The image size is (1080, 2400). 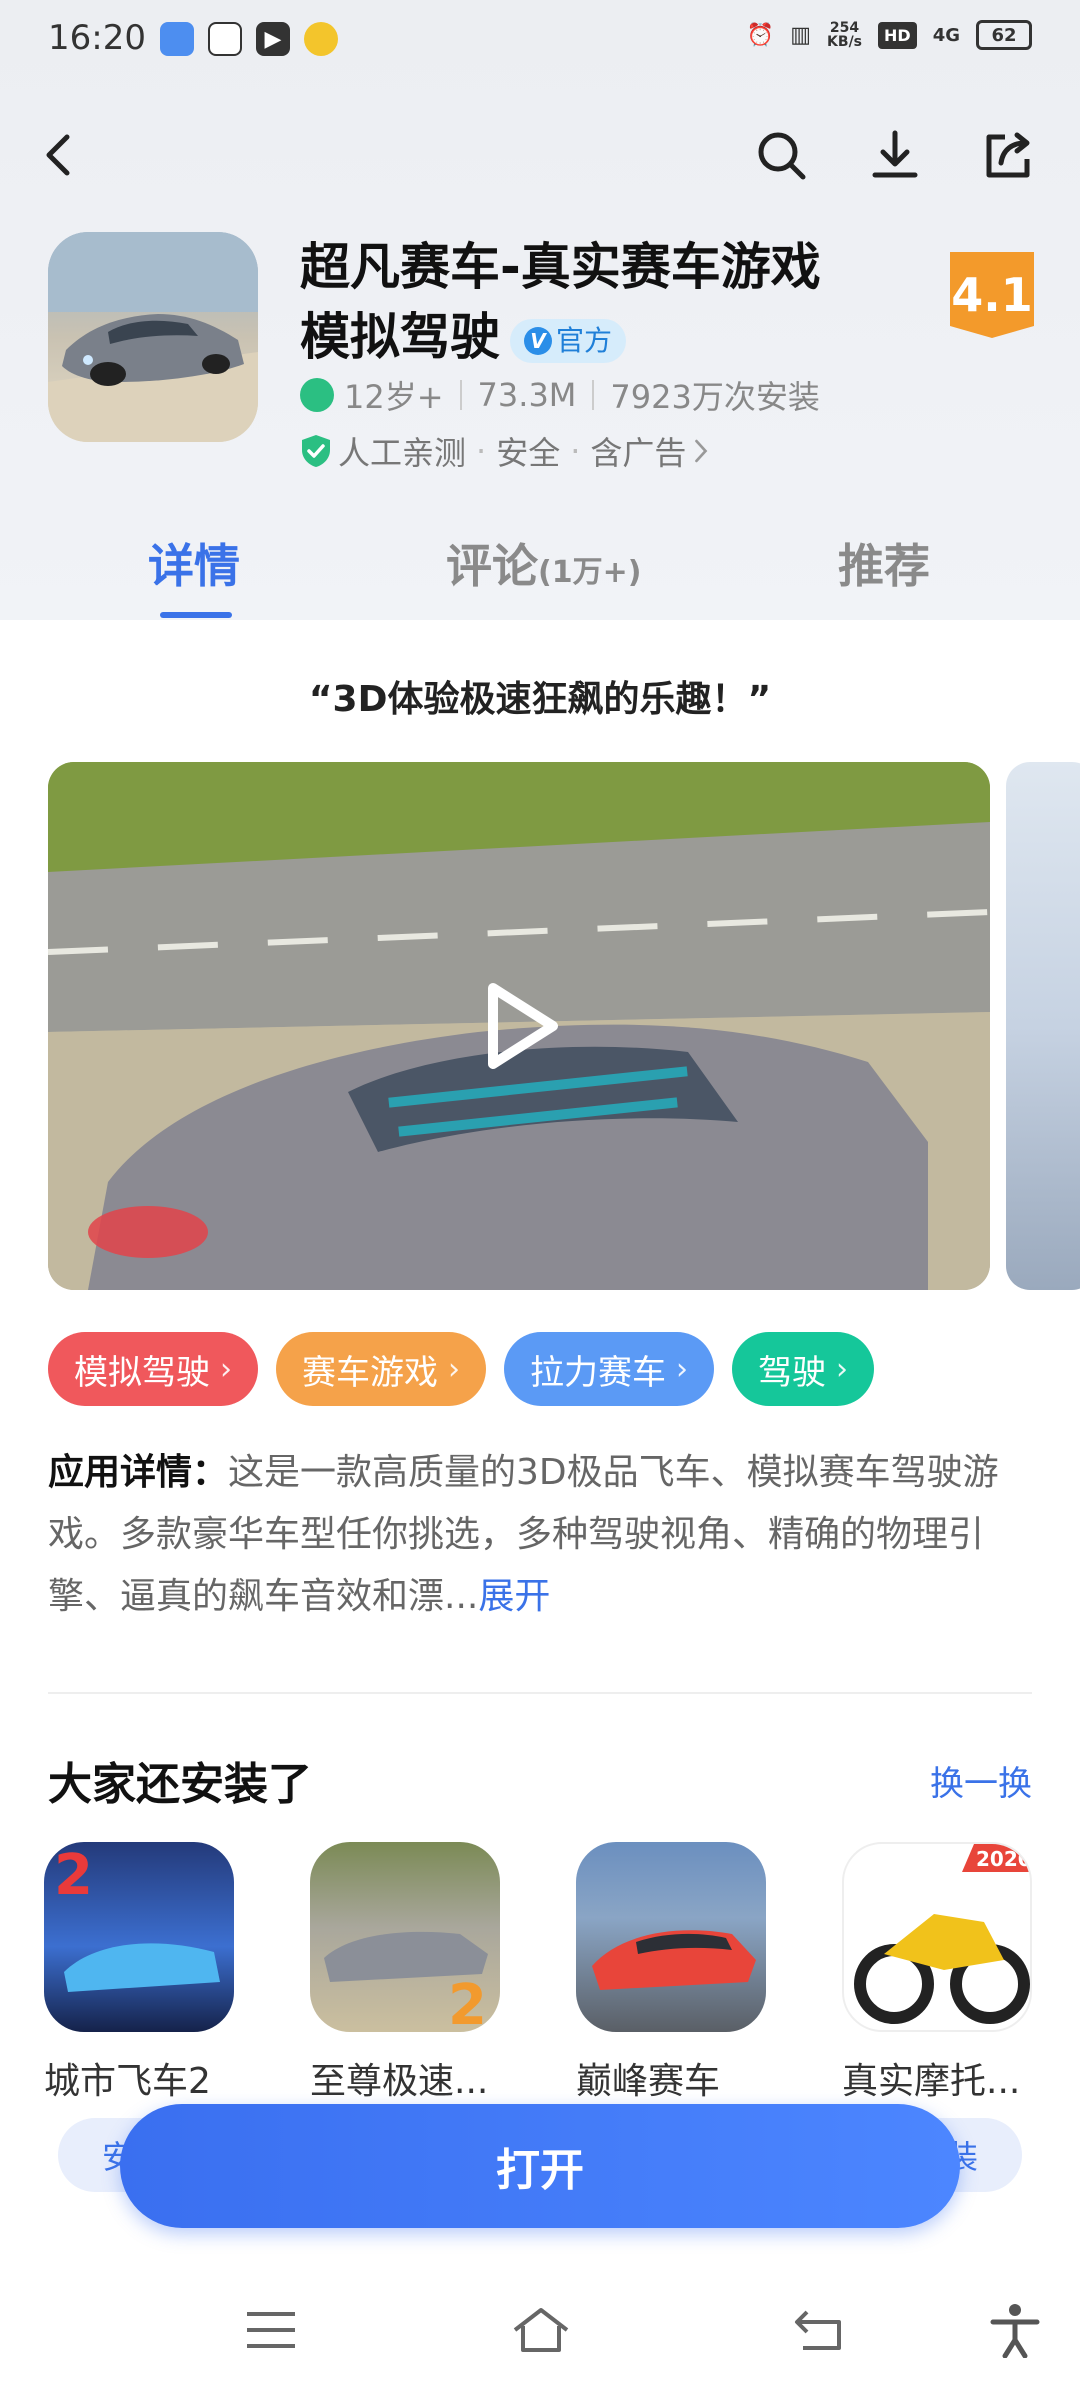 I want to click on recommend-app: 巅峰赛车, so click(x=676, y=1972).